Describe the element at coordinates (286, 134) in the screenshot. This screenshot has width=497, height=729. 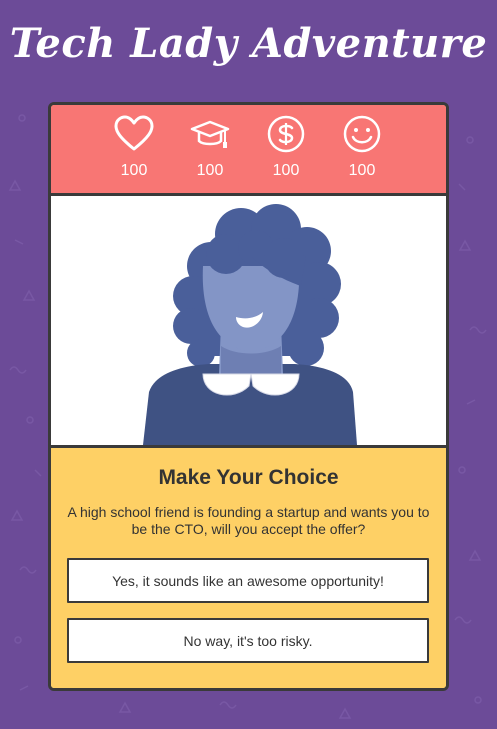
I see `dollar-icon` at that location.